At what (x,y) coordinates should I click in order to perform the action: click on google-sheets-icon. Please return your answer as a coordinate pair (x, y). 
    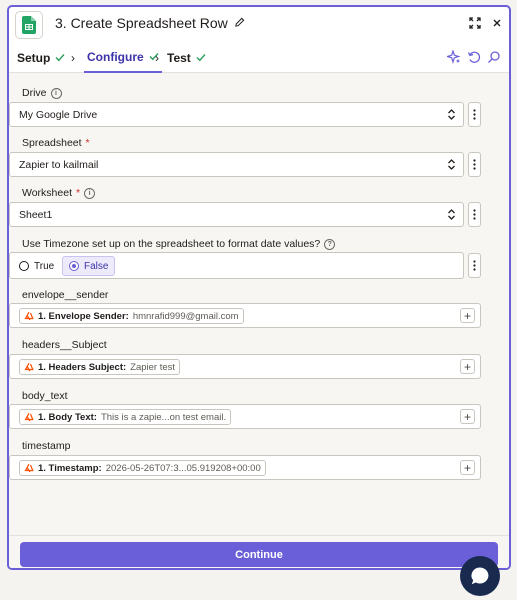
    Looking at the image, I should click on (29, 25).